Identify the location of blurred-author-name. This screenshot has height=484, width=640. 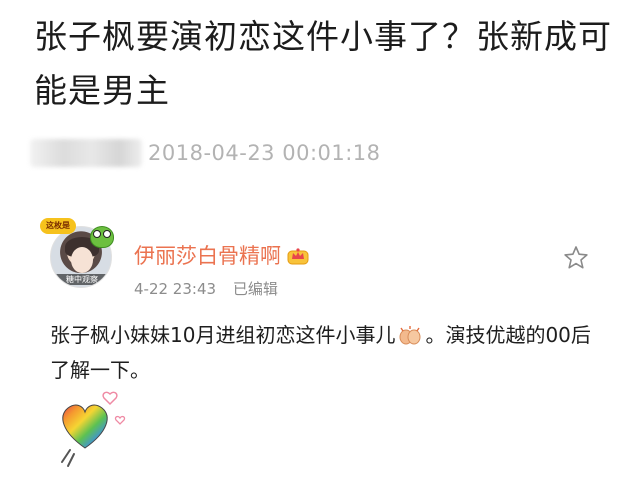
(86, 153).